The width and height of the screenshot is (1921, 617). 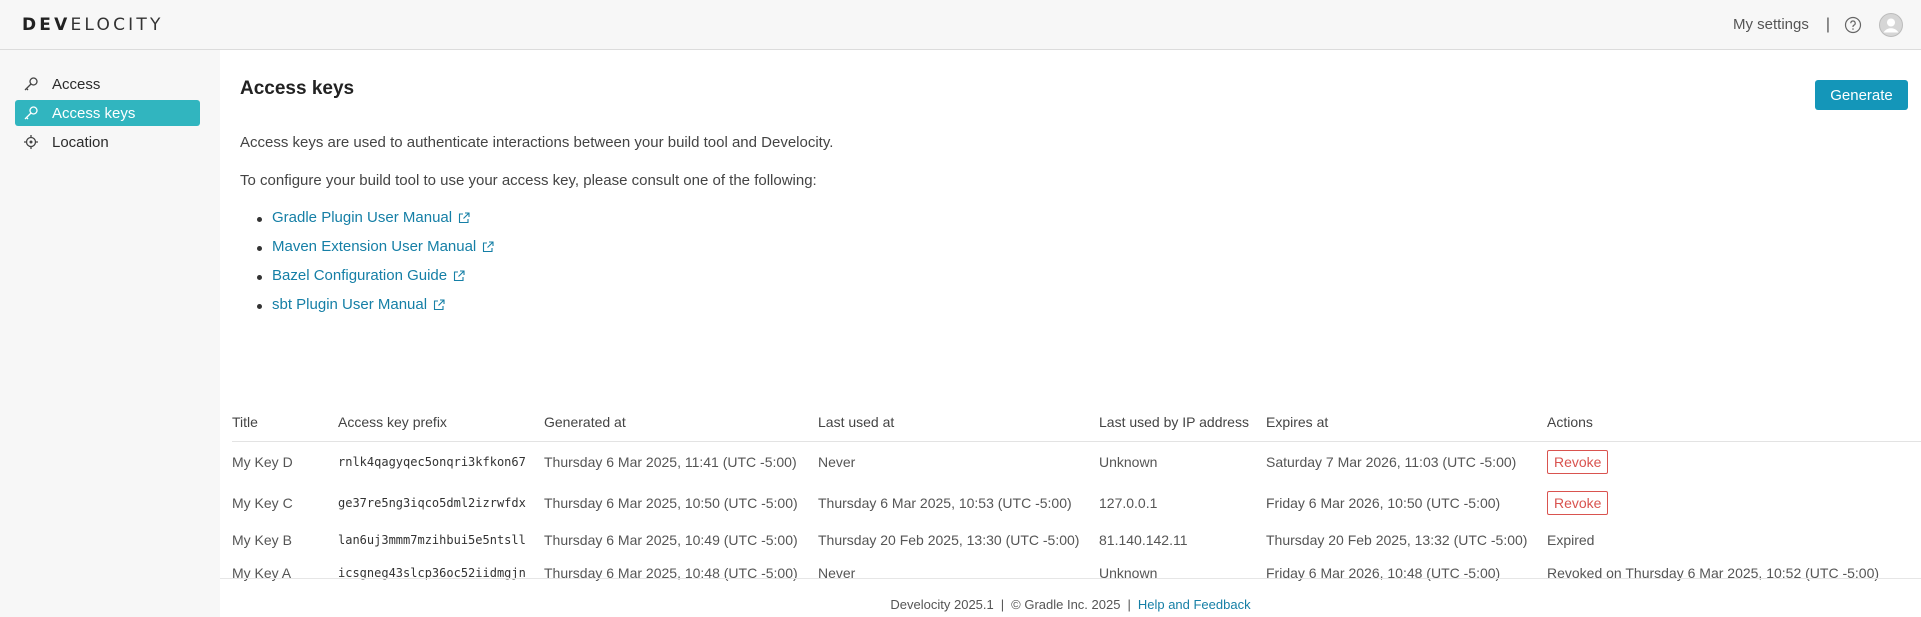 What do you see at coordinates (671, 540) in the screenshot?
I see `generated-at: Thursday 6 Mar 2025, 10:49 (UTC -5:00)` at bounding box center [671, 540].